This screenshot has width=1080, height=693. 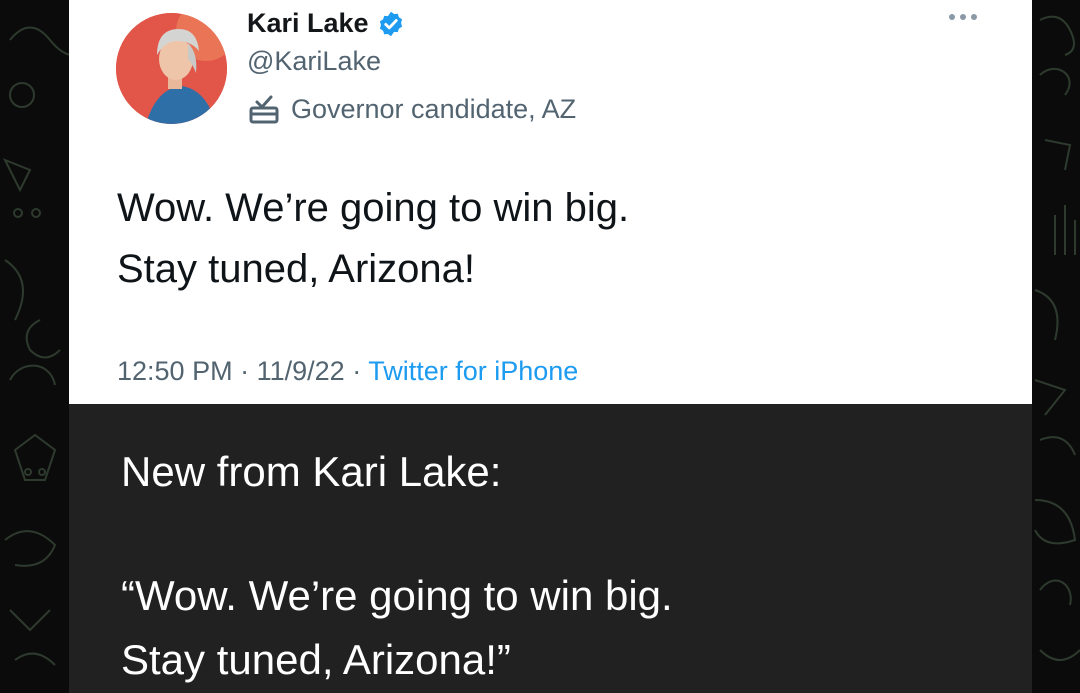 What do you see at coordinates (311, 471) in the screenshot?
I see `caption-line: New from Kari Lake:` at bounding box center [311, 471].